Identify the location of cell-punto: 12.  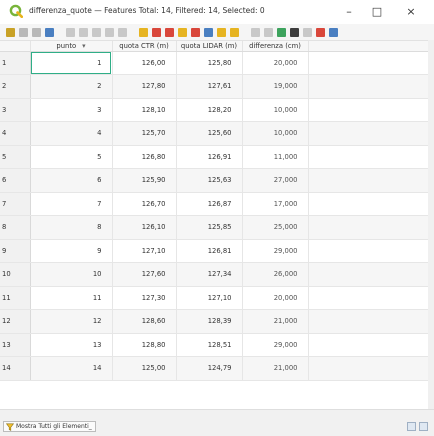
(71, 321).